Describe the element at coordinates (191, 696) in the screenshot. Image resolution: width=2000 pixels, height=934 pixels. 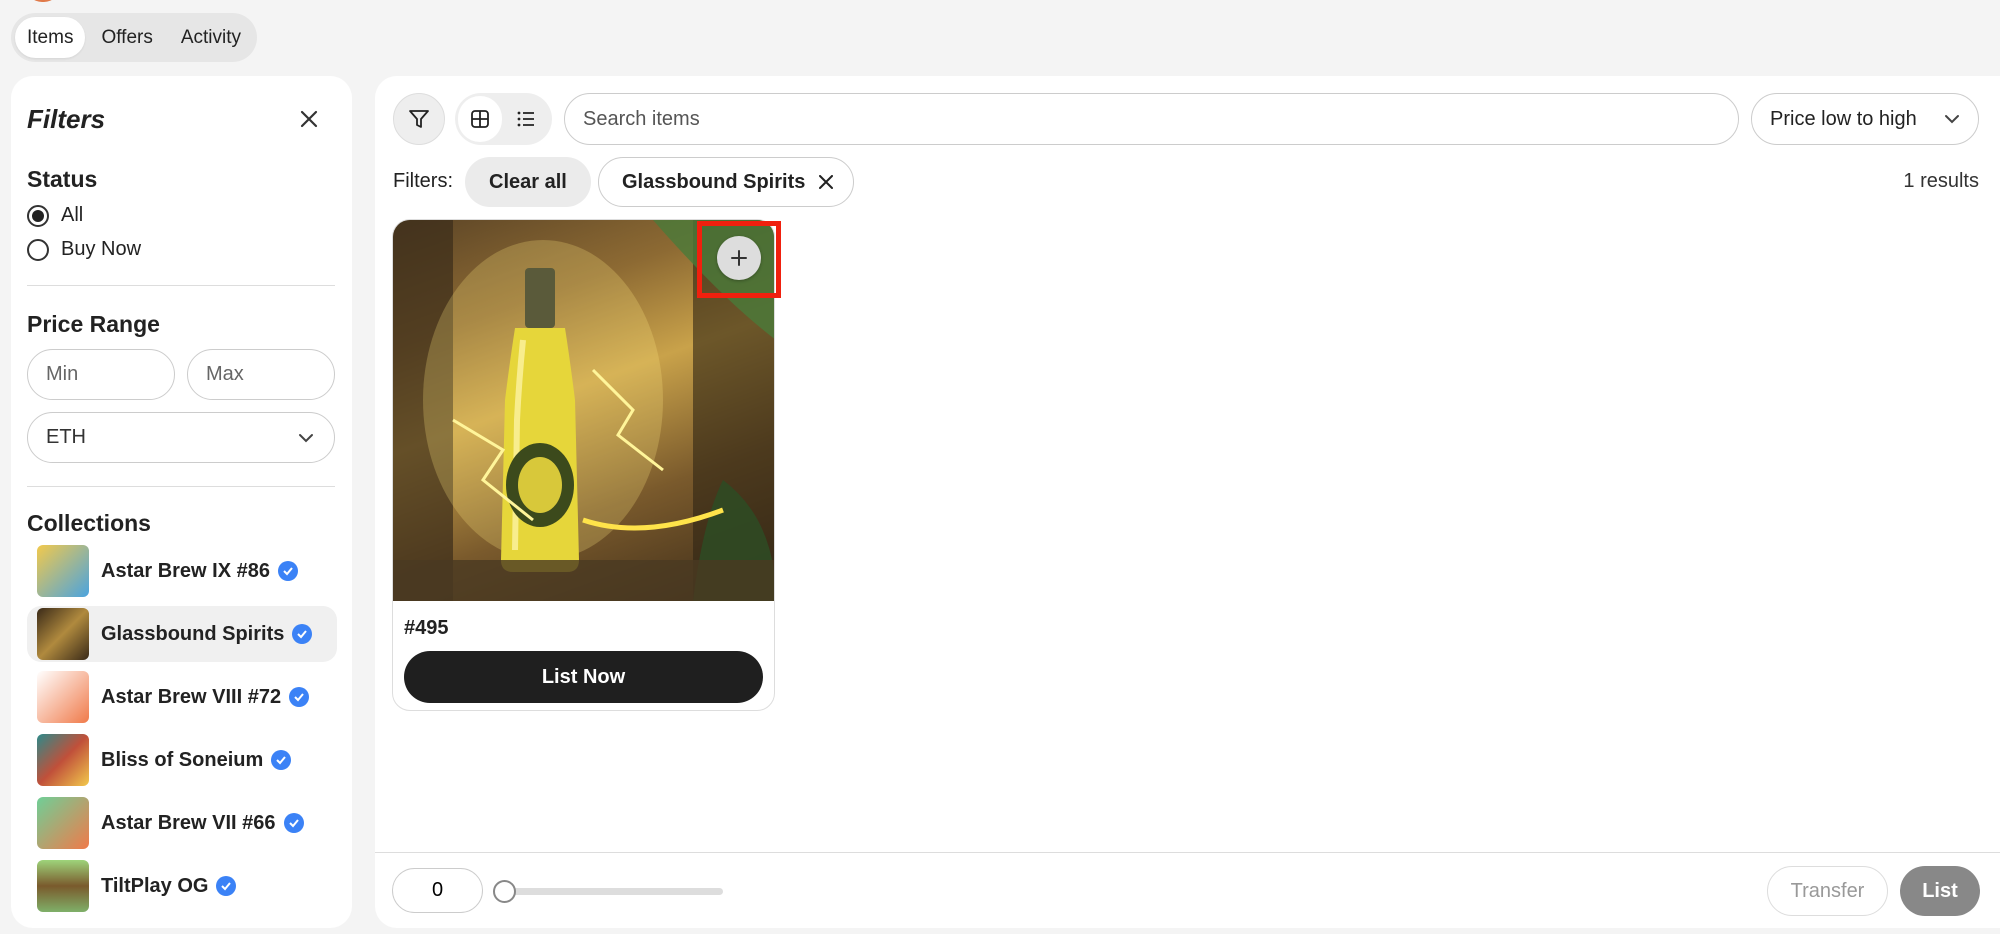
I see `collection-name: Astar Brew VIII #72` at that location.